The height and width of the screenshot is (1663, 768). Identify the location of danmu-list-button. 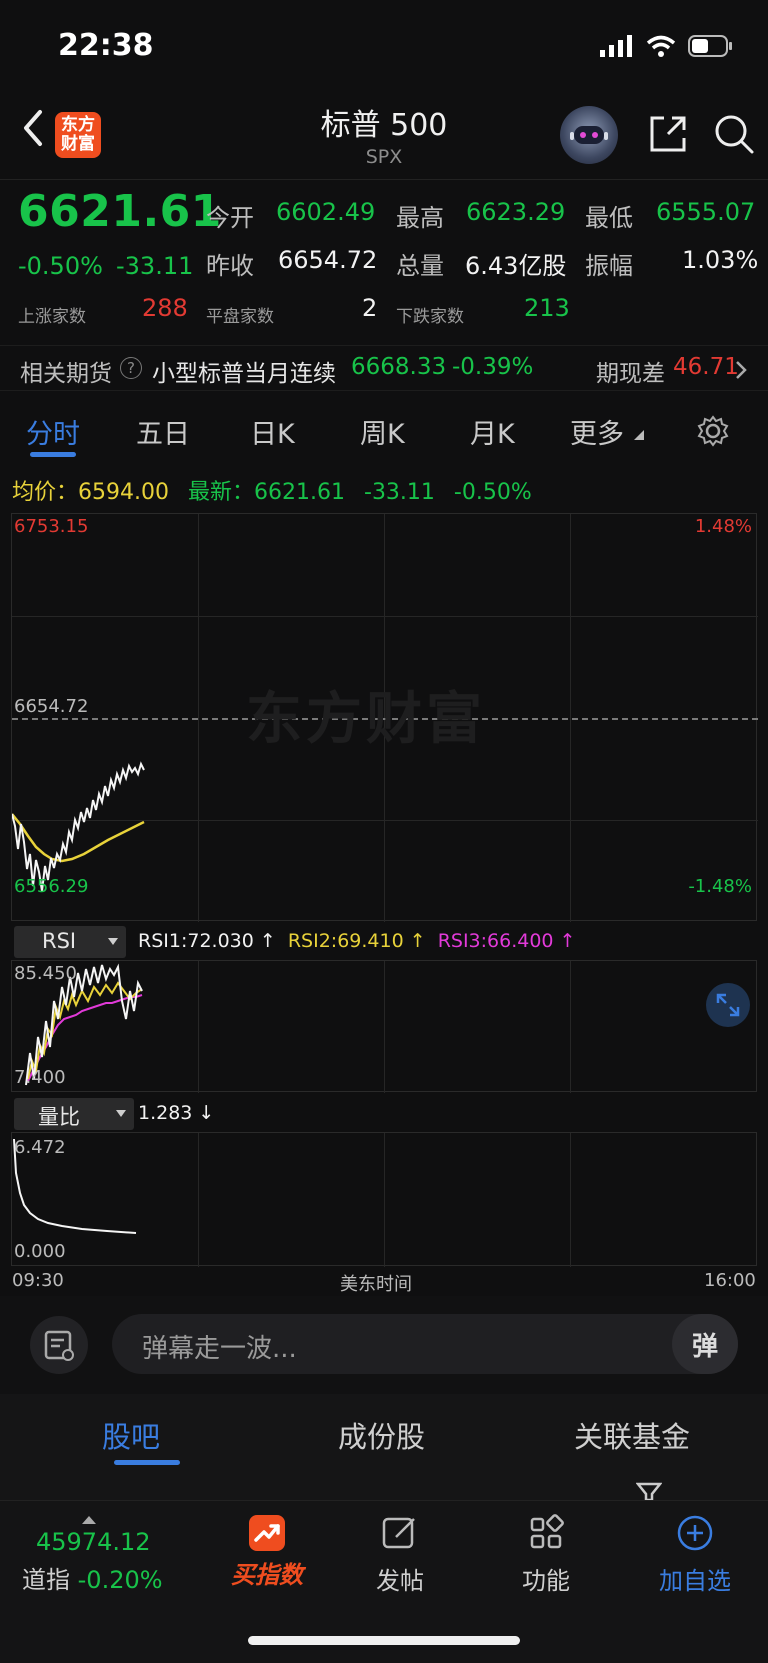
(59, 1345).